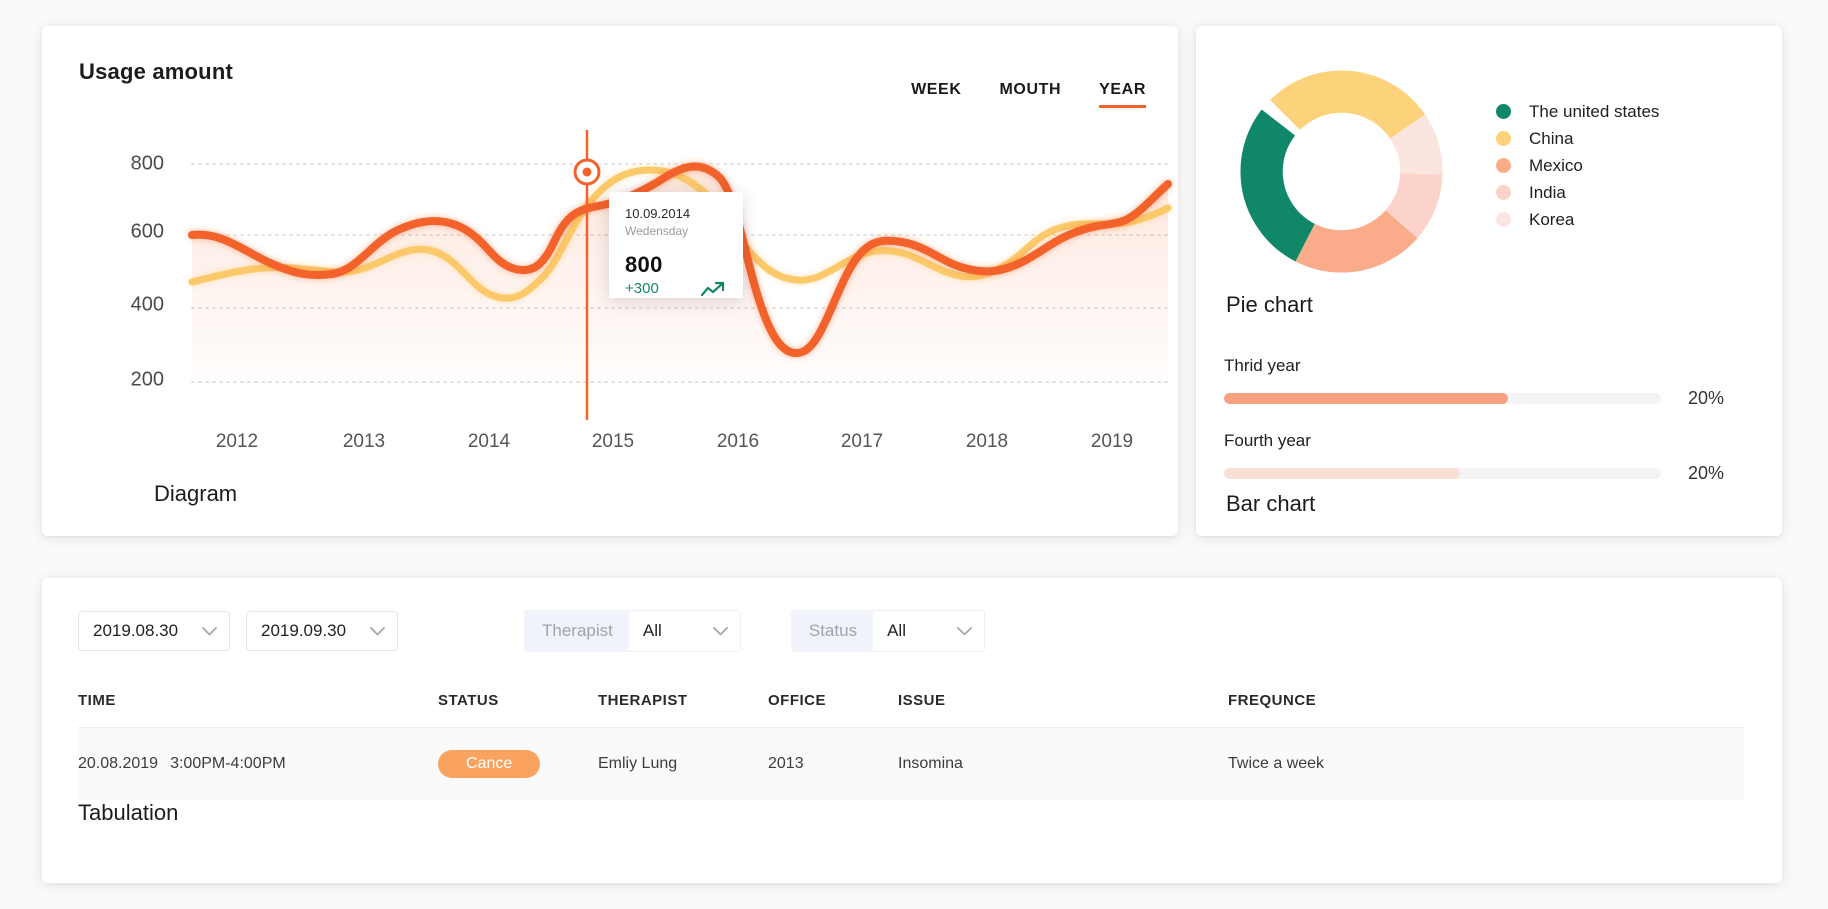 The height and width of the screenshot is (909, 1828). Describe the element at coordinates (576, 631) in the screenshot. I see `therapist-filter-label: Therapist` at that location.